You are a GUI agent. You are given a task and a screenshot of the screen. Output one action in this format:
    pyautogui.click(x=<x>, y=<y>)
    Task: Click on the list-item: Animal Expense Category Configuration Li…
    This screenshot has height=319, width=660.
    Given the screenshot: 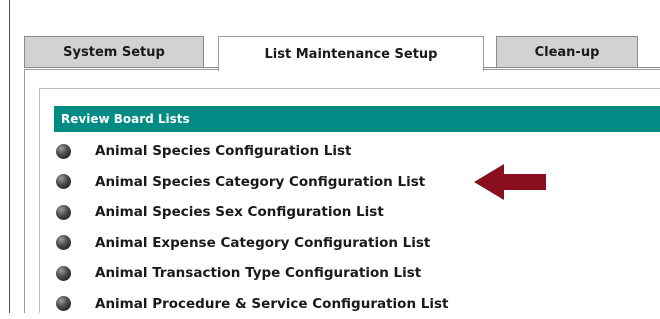 What is the action you would take?
    pyautogui.click(x=356, y=243)
    